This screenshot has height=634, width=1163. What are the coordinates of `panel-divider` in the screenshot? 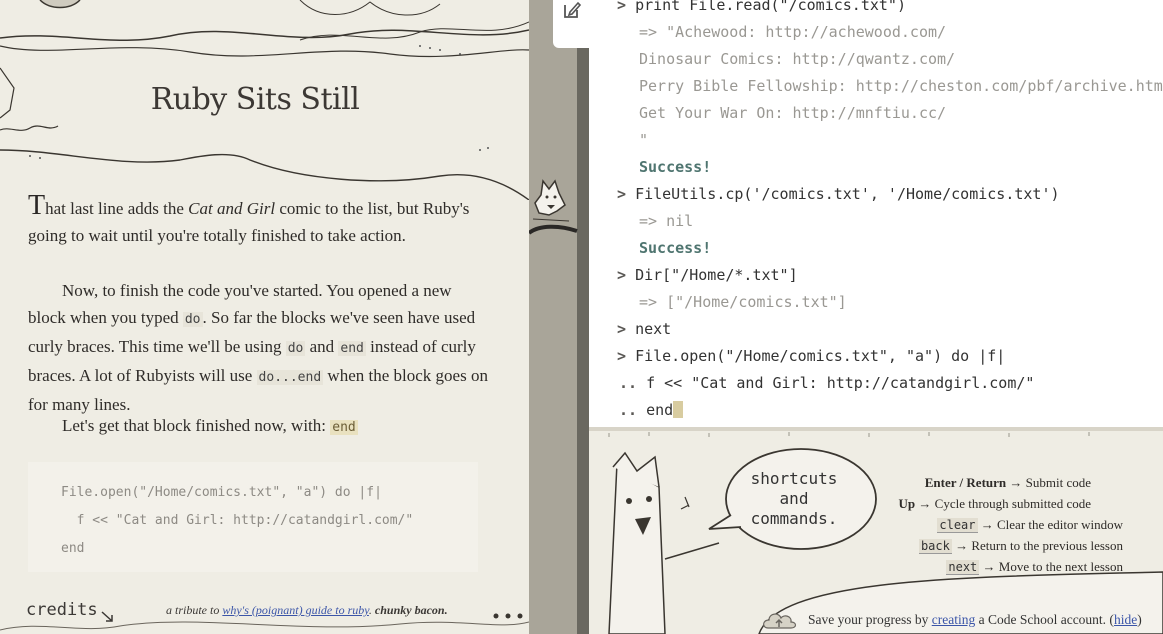 It's located at (559, 317).